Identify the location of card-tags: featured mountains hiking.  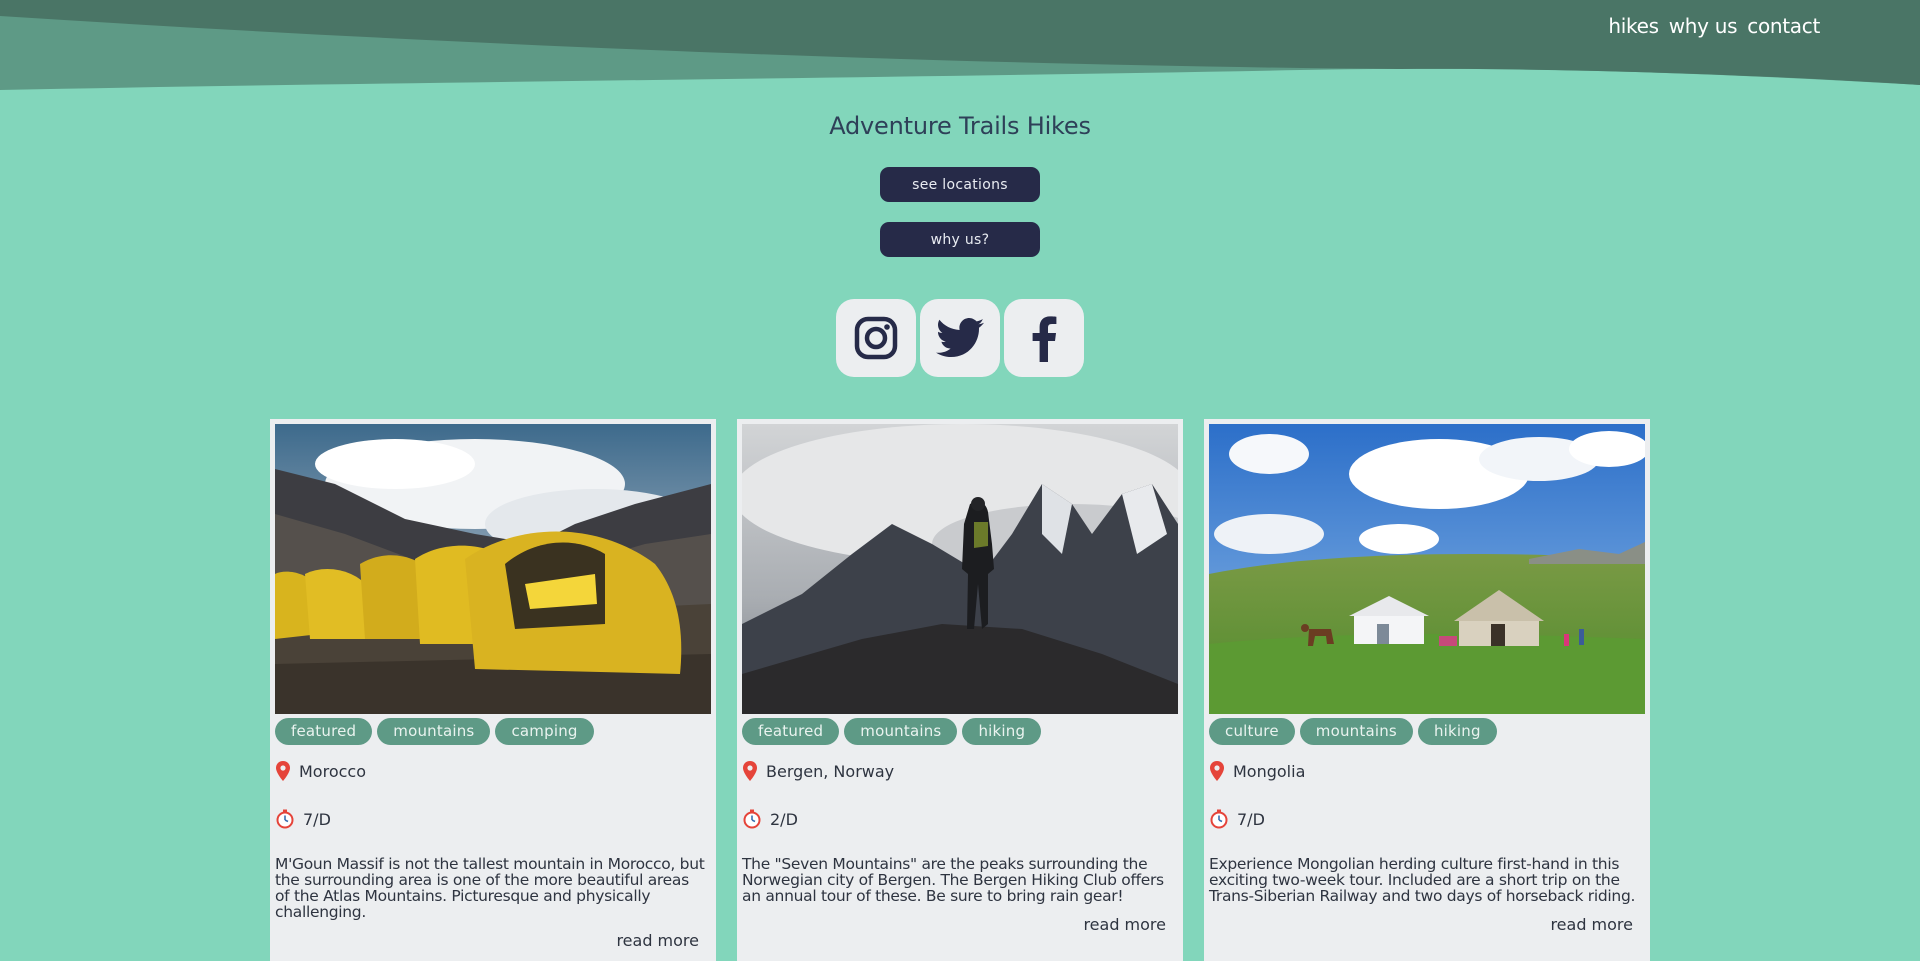
(960, 731).